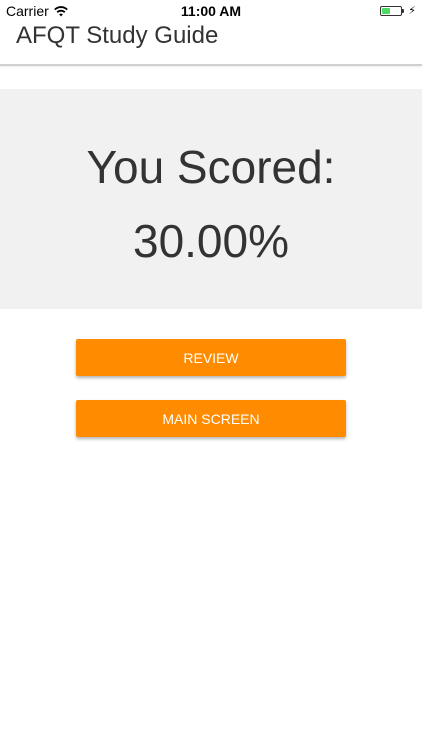 The height and width of the screenshot is (750, 422). I want to click on status-time: 11:00 AM, so click(211, 11).